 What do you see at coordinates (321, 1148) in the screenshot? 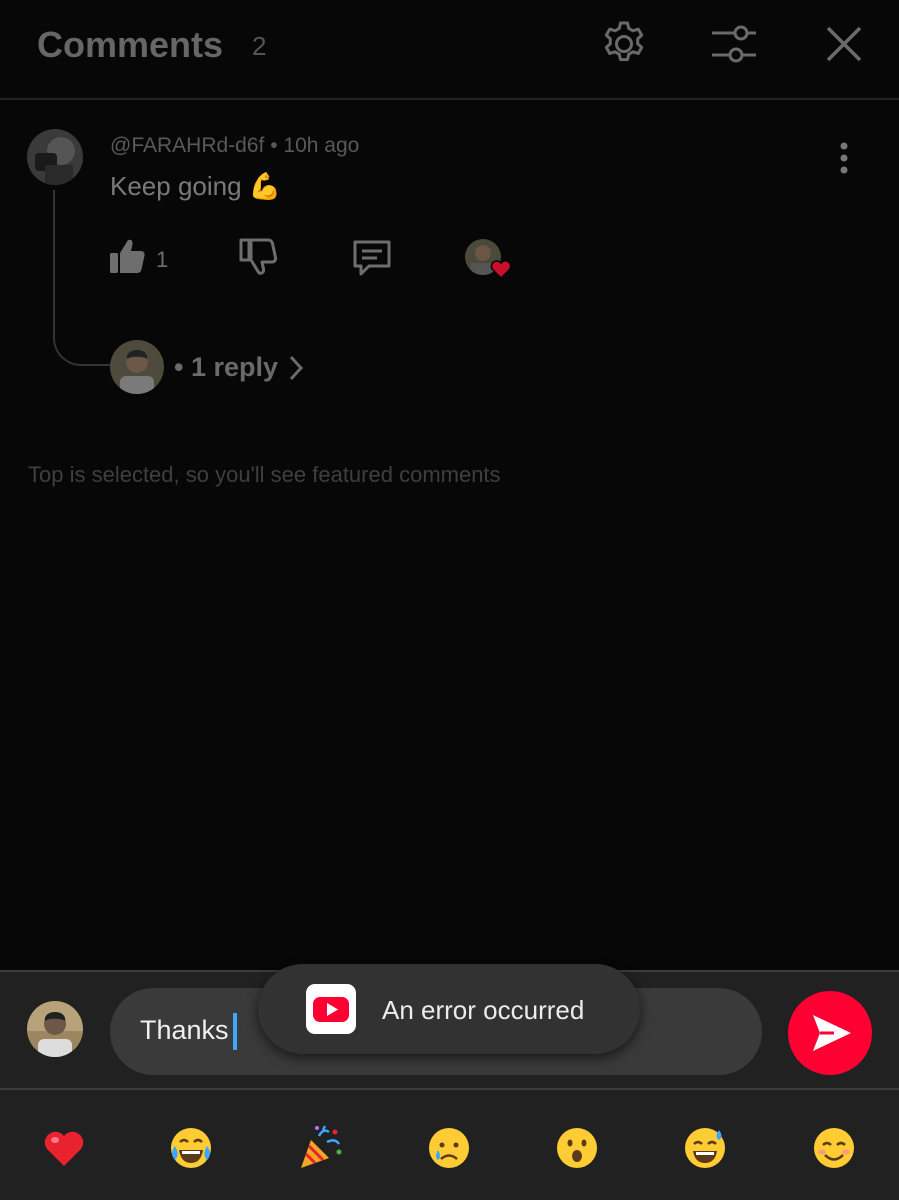
I see `emoji-party-popper` at bounding box center [321, 1148].